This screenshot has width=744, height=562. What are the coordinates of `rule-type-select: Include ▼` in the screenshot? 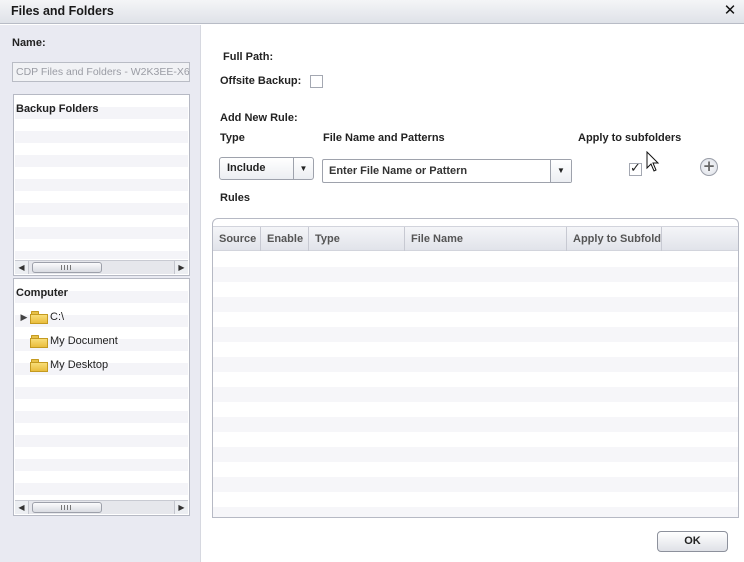 It's located at (266, 168).